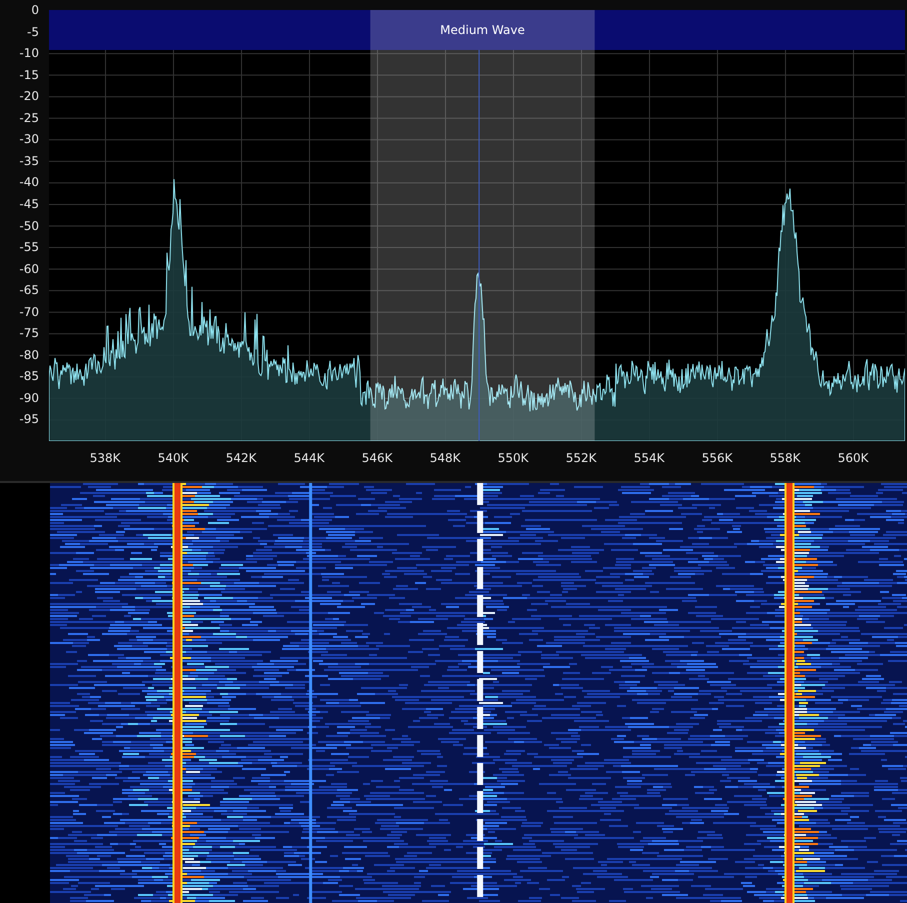 This screenshot has width=907, height=903. What do you see at coordinates (29, 290) in the screenshot?
I see `y-axis-label: -65` at bounding box center [29, 290].